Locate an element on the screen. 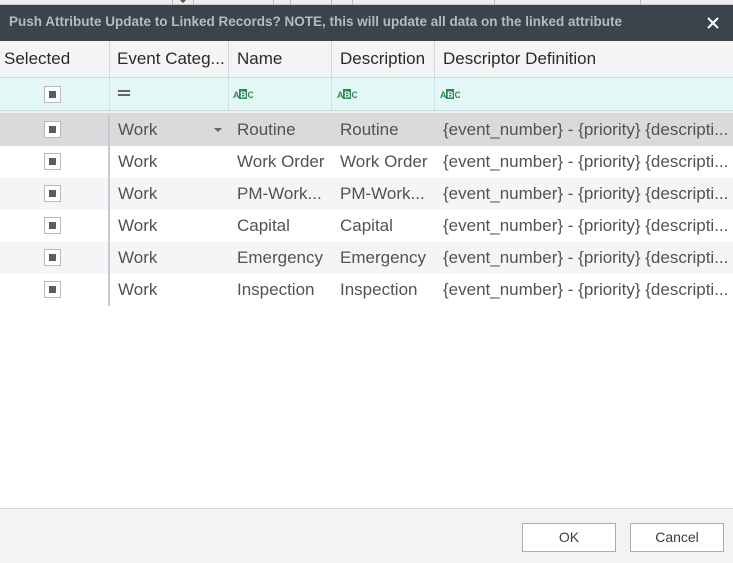  ok-button: OK is located at coordinates (569, 537).